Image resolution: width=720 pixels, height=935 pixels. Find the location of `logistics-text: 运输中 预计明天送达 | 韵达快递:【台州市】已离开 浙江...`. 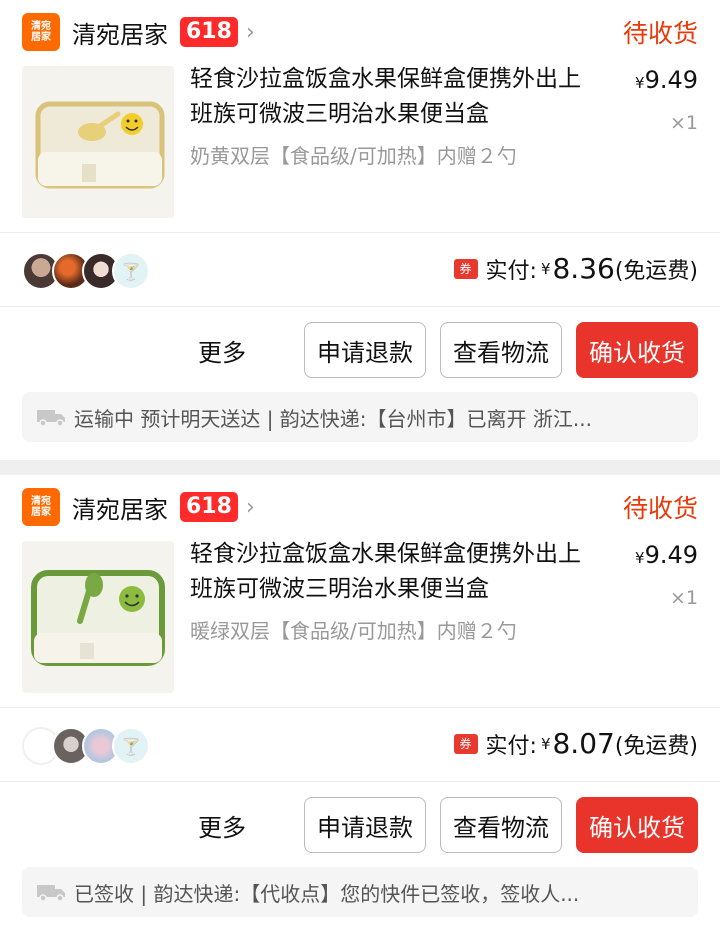

logistics-text: 运输中 预计明天送达 | 韵达快递:【台州市】已离开 浙江... is located at coordinates (333, 418).